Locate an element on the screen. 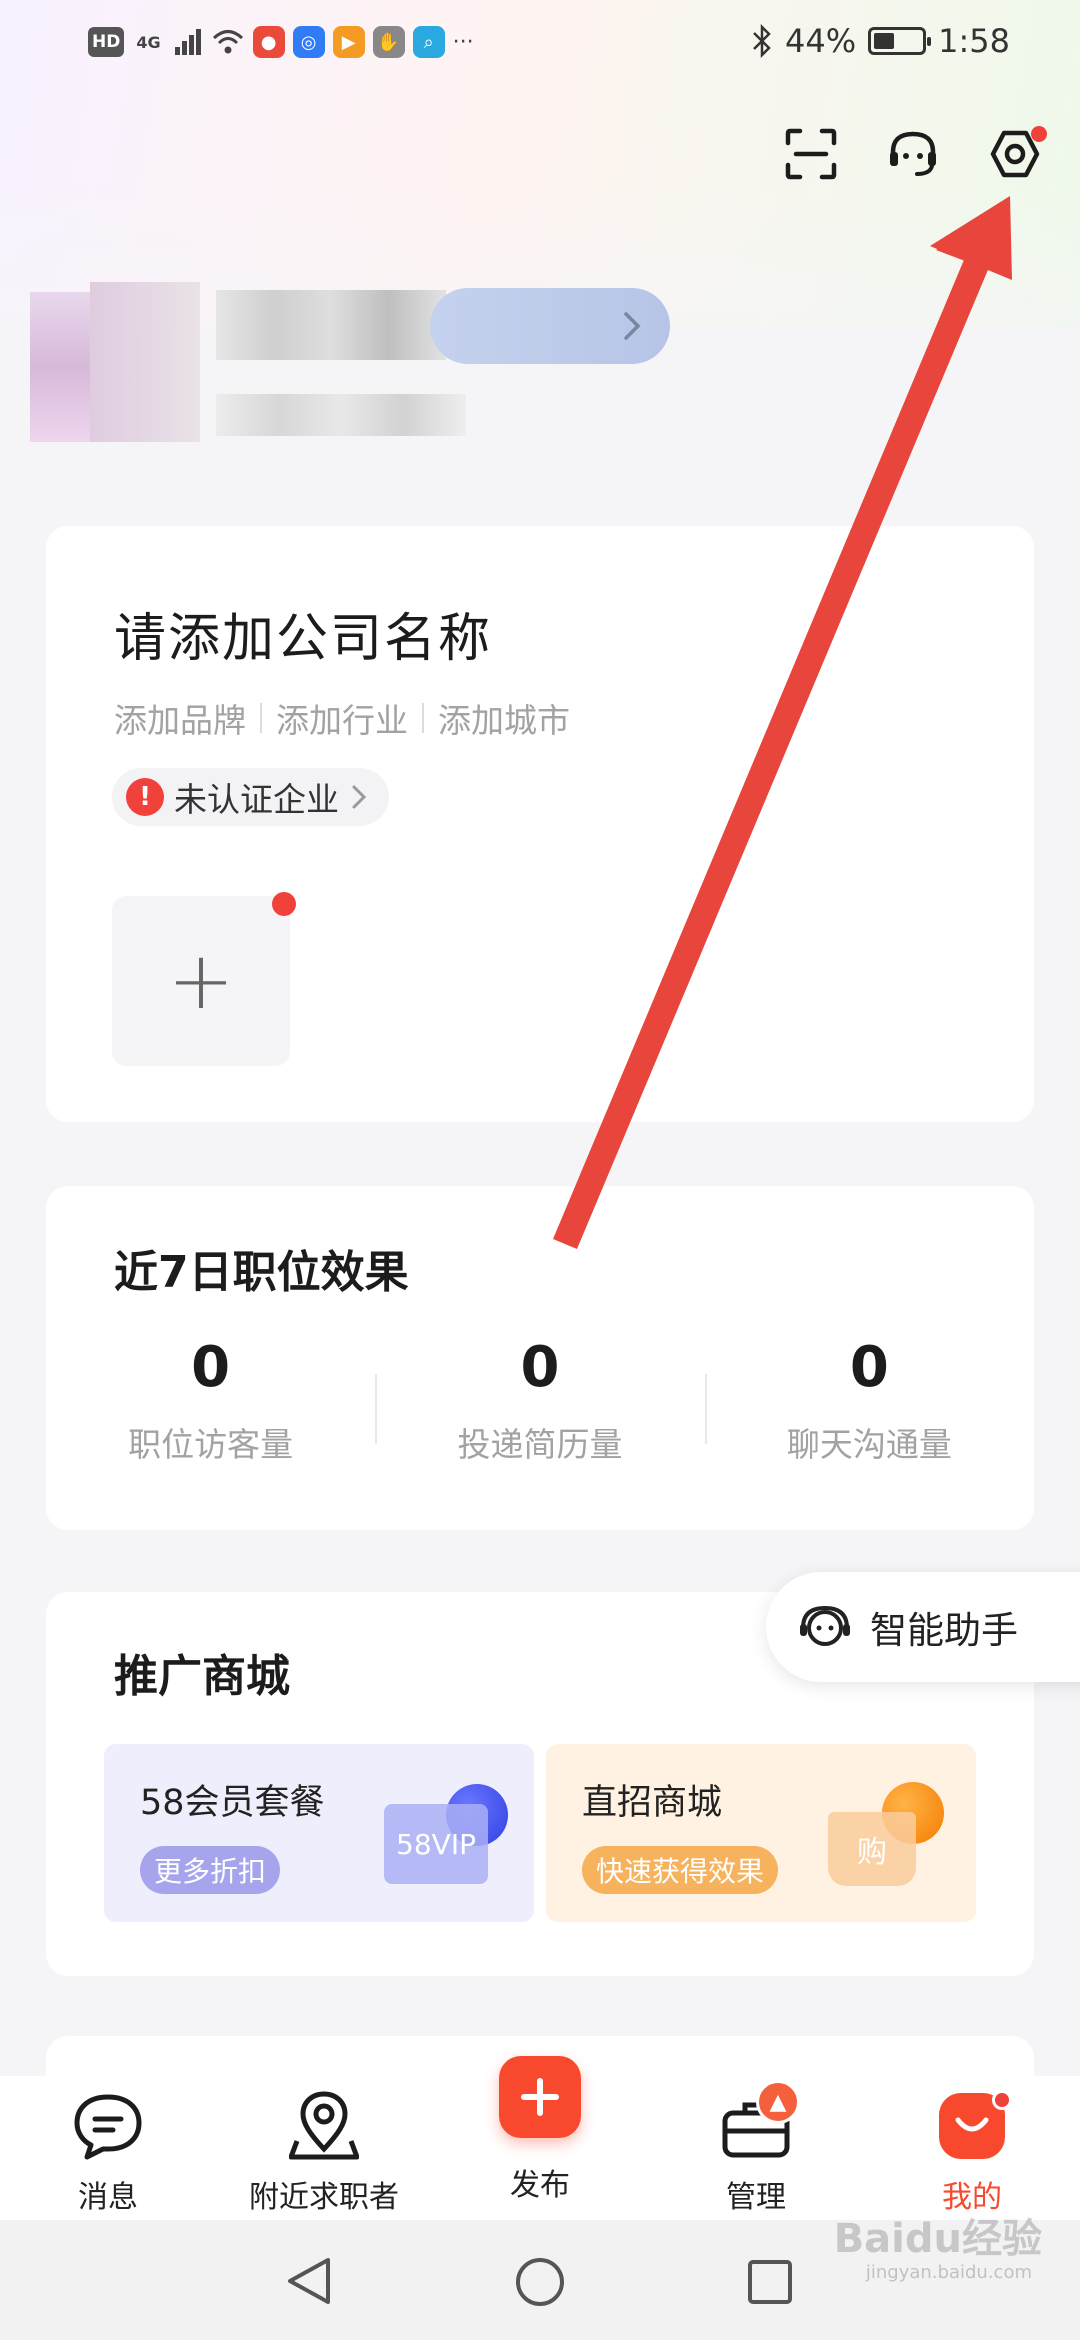 The image size is (1080, 2340). nav-messages: 消息 is located at coordinates (108, 2148).